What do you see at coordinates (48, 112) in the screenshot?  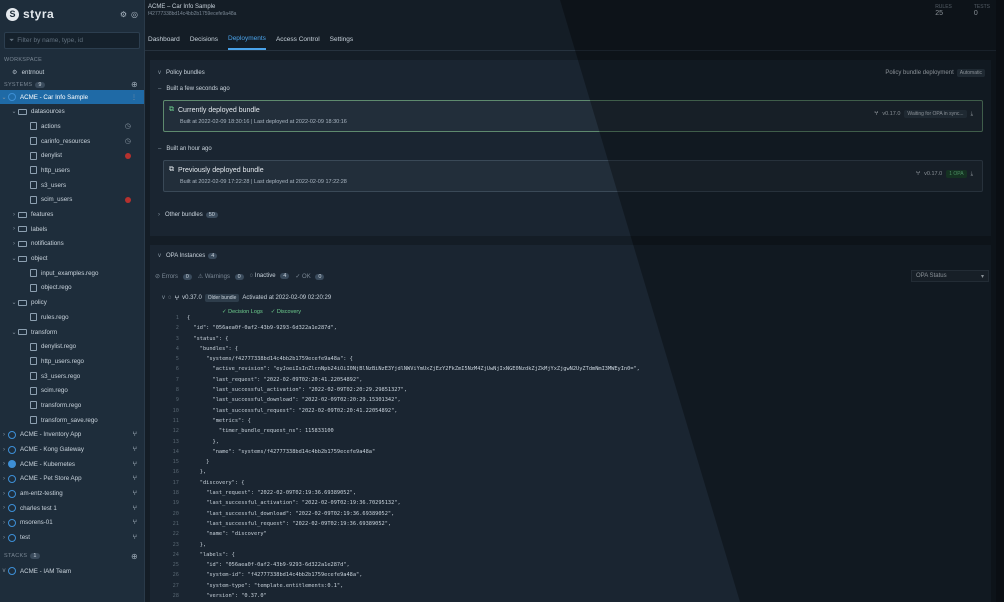 I see `tree-item-label: datasources` at bounding box center [48, 112].